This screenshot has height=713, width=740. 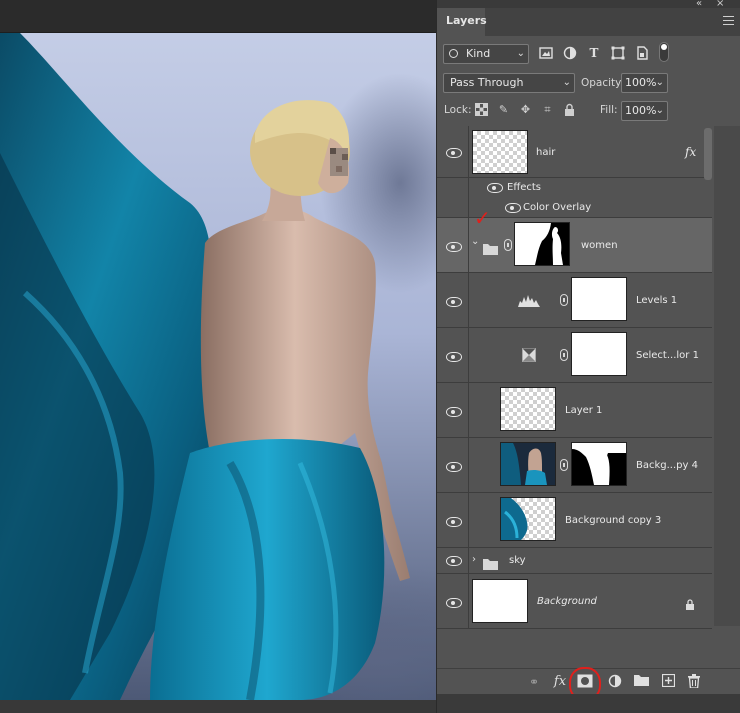 I want to click on link-layers-icon: ⚭, so click(x=534, y=682).